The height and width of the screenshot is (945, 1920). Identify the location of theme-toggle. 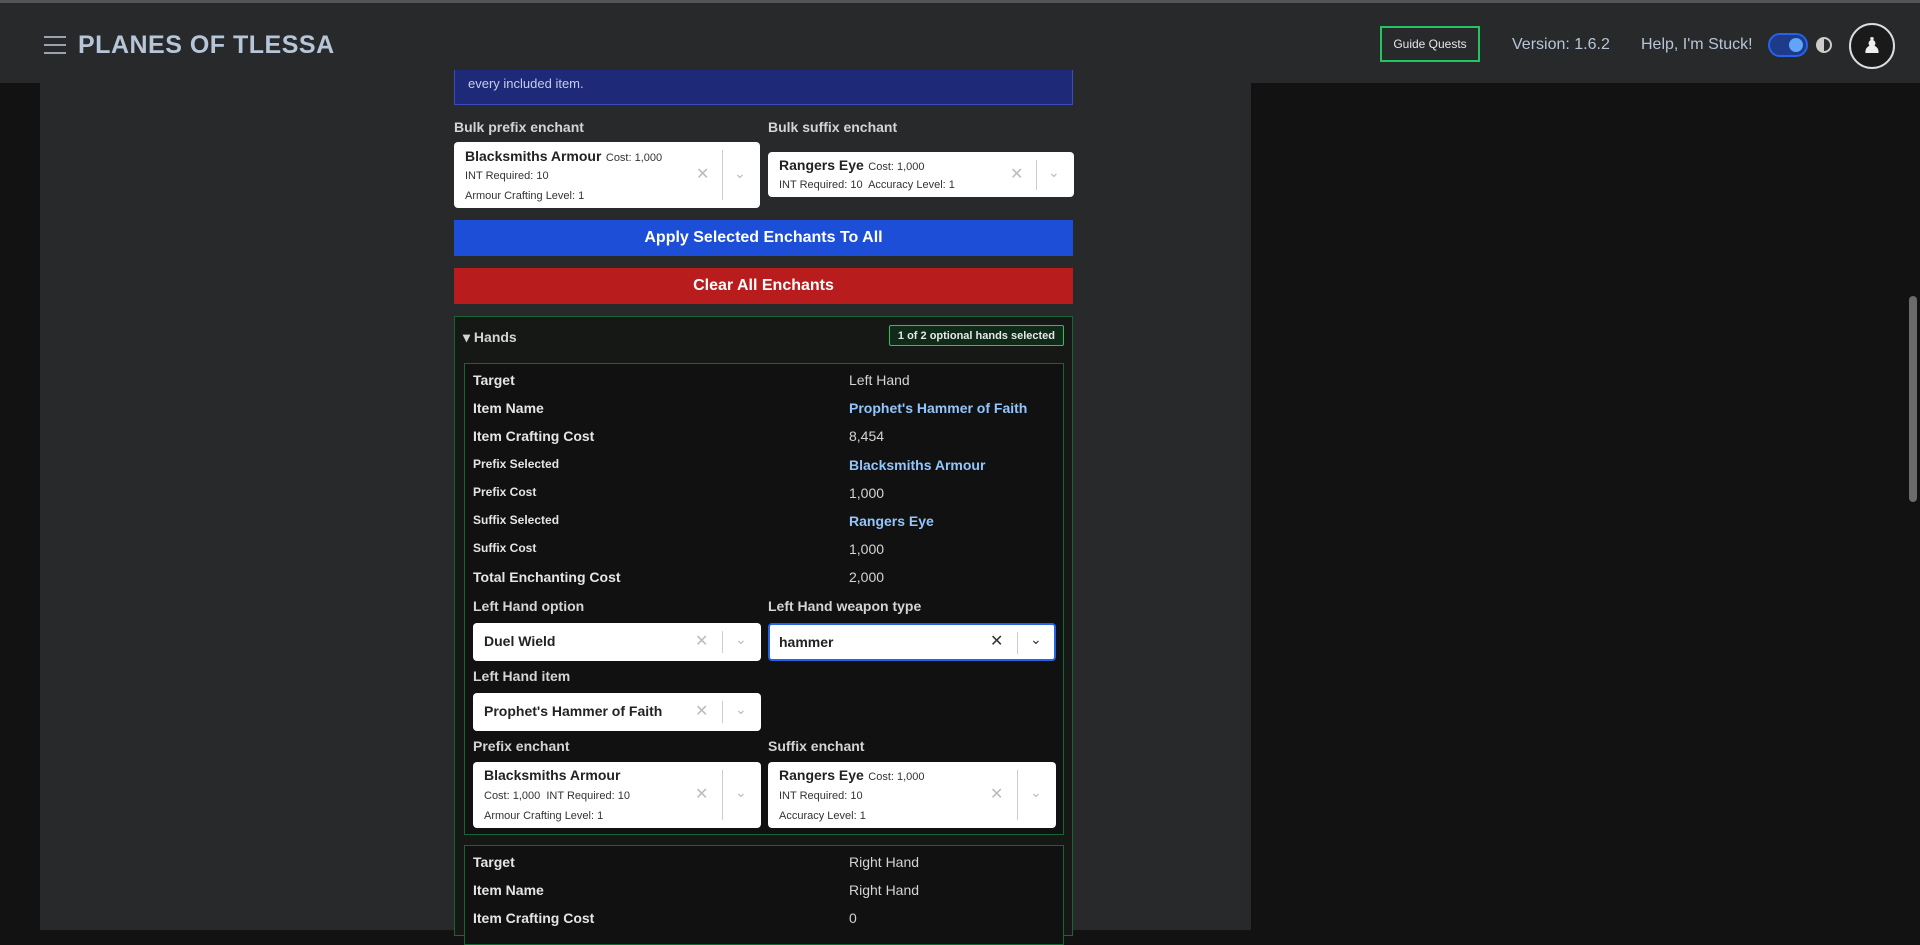
(1788, 45).